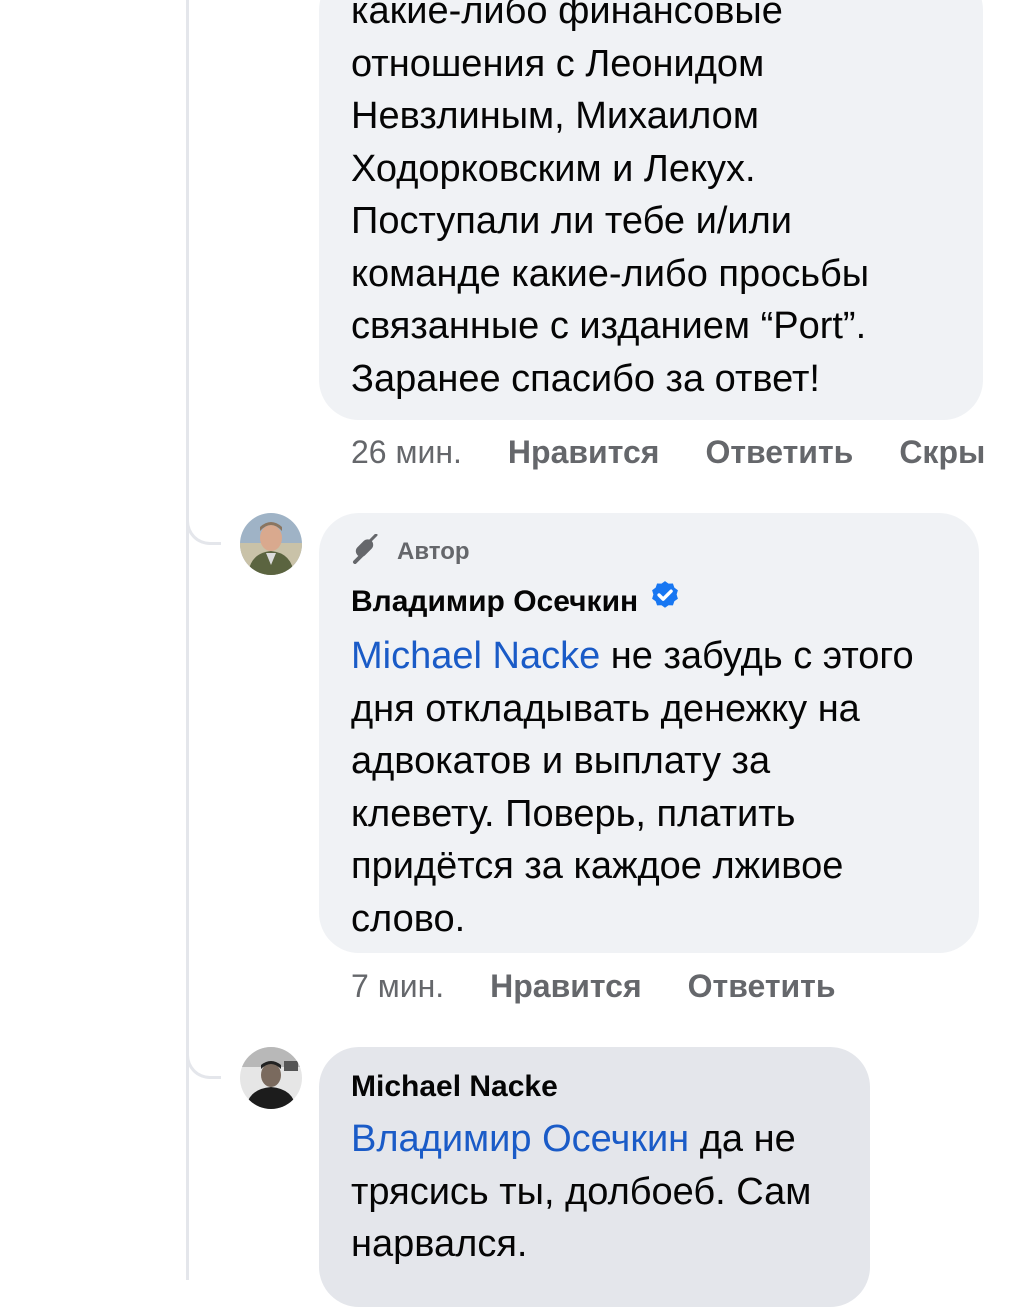 The width and height of the screenshot is (1019, 1307). I want to click on comment-text-line: клевету. Поверь, платить, so click(573, 813).